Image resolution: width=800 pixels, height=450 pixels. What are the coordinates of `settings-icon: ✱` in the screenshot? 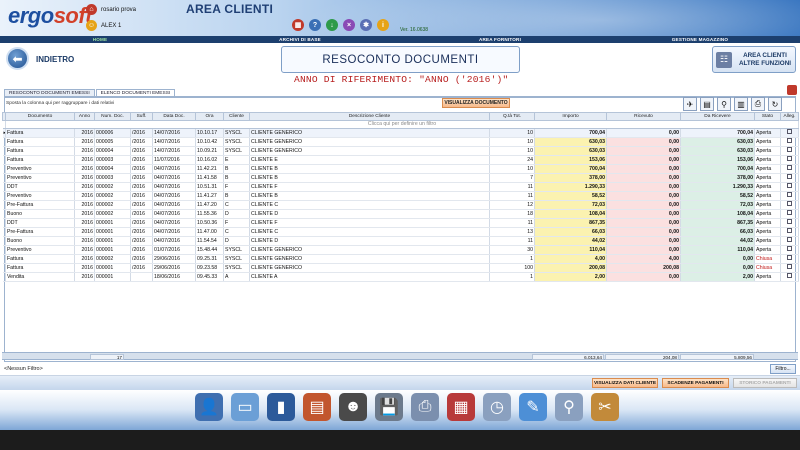 It's located at (366, 25).